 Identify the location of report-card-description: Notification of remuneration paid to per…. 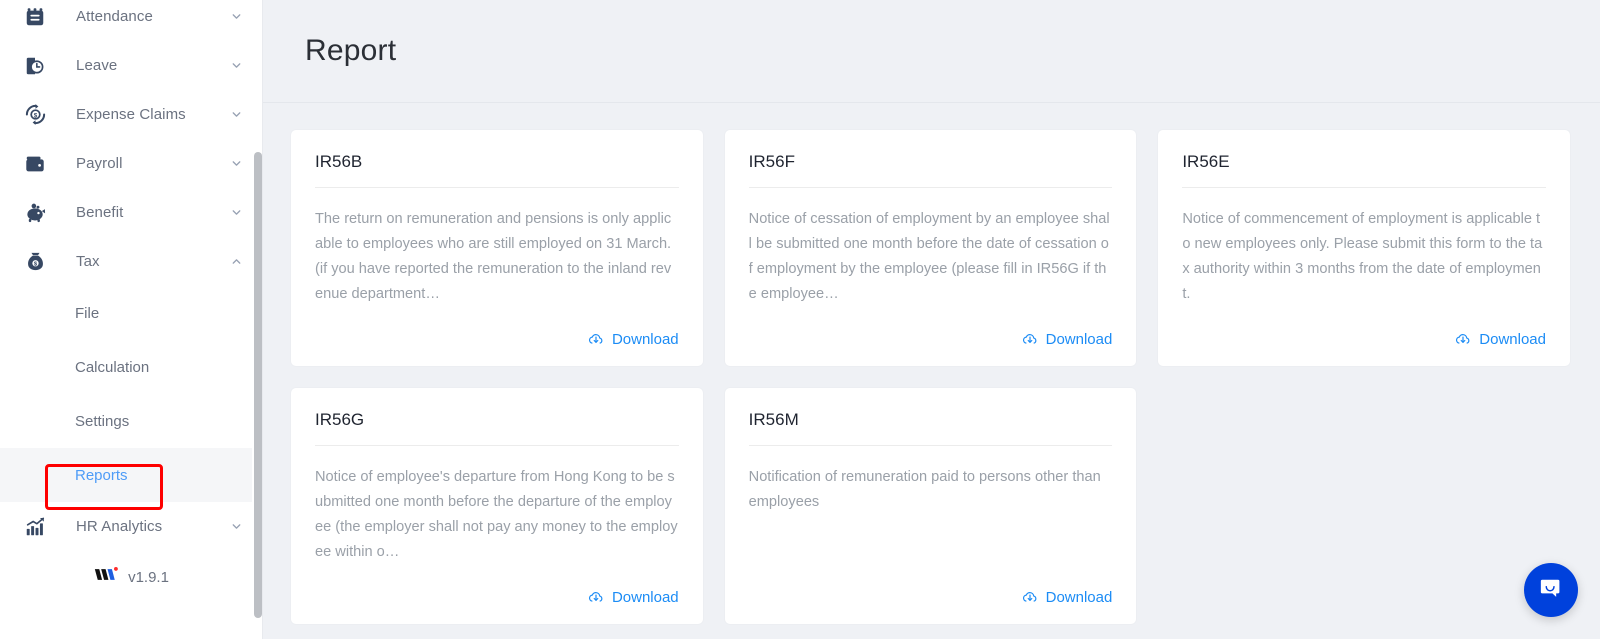
(924, 489).